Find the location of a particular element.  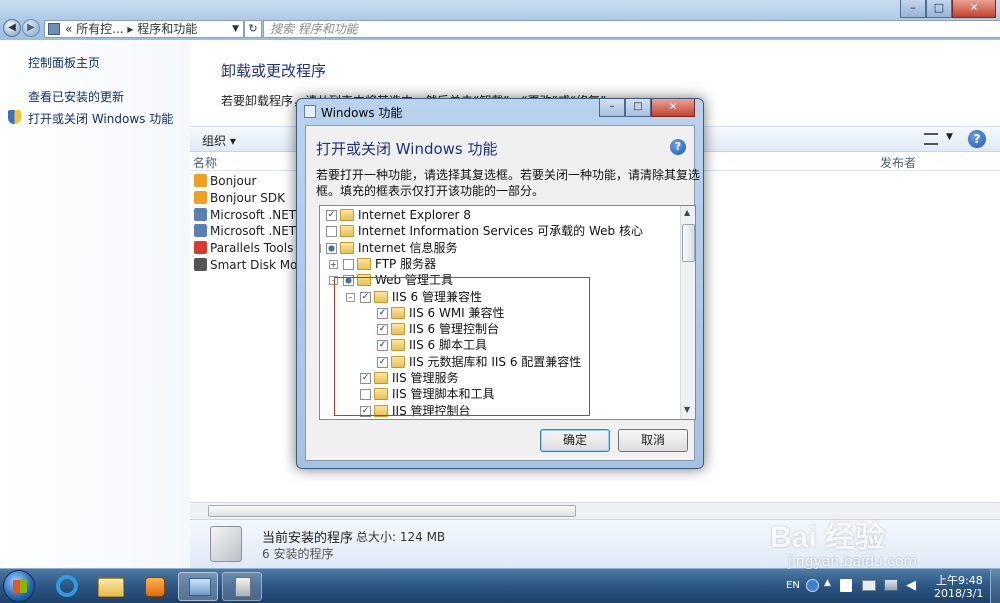

show-desktop-button is located at coordinates (995, 586).